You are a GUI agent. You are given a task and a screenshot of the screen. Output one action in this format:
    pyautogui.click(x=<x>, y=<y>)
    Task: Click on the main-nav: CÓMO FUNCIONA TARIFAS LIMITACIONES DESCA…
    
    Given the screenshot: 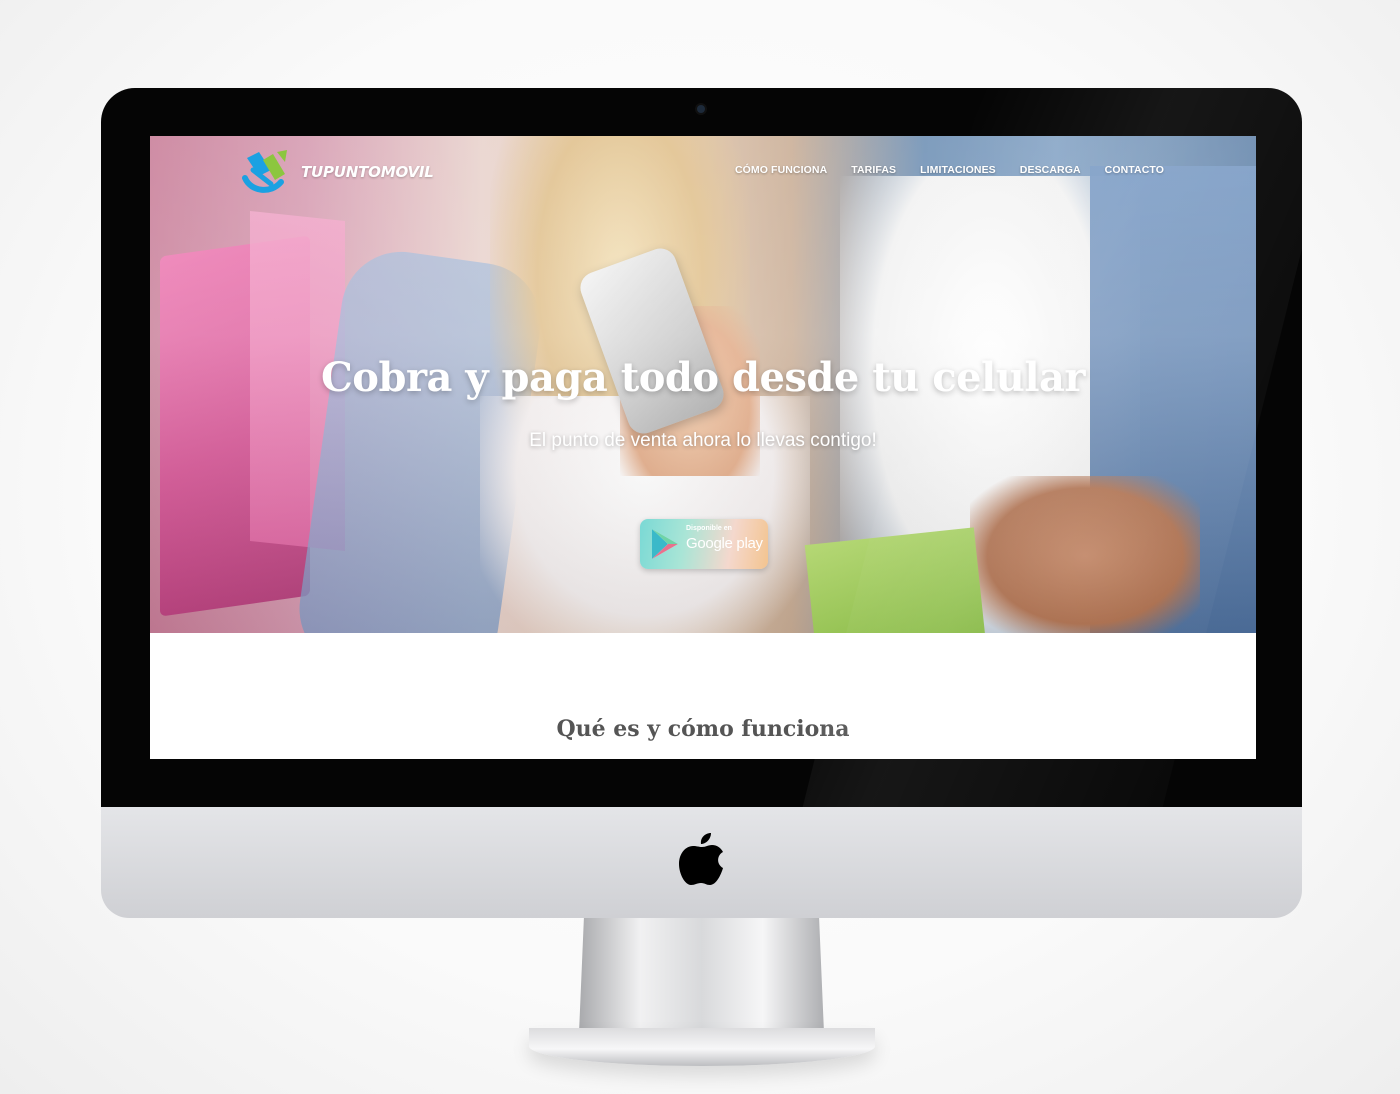 What is the action you would take?
    pyautogui.click(x=937, y=170)
    